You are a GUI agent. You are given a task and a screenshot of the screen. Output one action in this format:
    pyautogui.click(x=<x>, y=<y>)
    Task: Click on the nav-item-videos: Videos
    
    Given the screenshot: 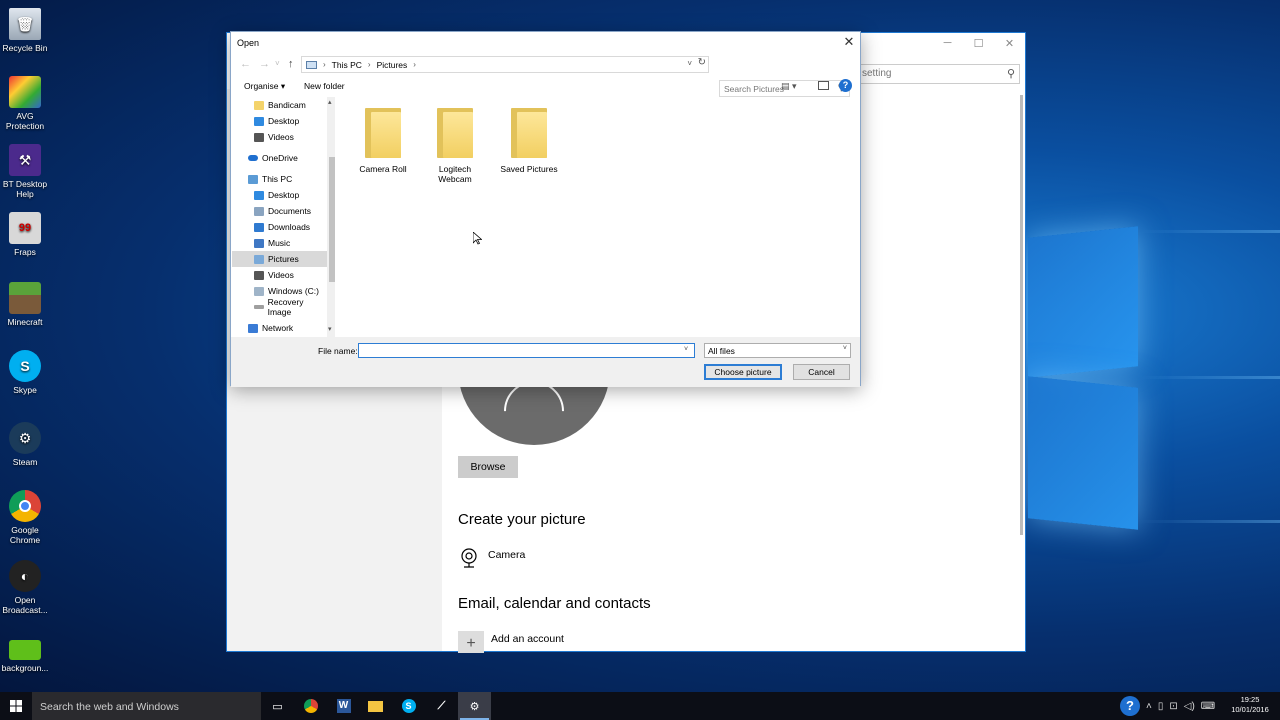 What is the action you would take?
    pyautogui.click(x=279, y=275)
    